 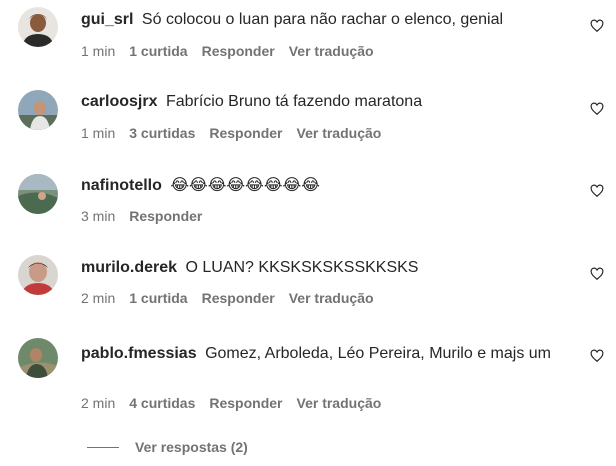 What do you see at coordinates (119, 101) in the screenshot?
I see `comment-username: carloosjrx` at bounding box center [119, 101].